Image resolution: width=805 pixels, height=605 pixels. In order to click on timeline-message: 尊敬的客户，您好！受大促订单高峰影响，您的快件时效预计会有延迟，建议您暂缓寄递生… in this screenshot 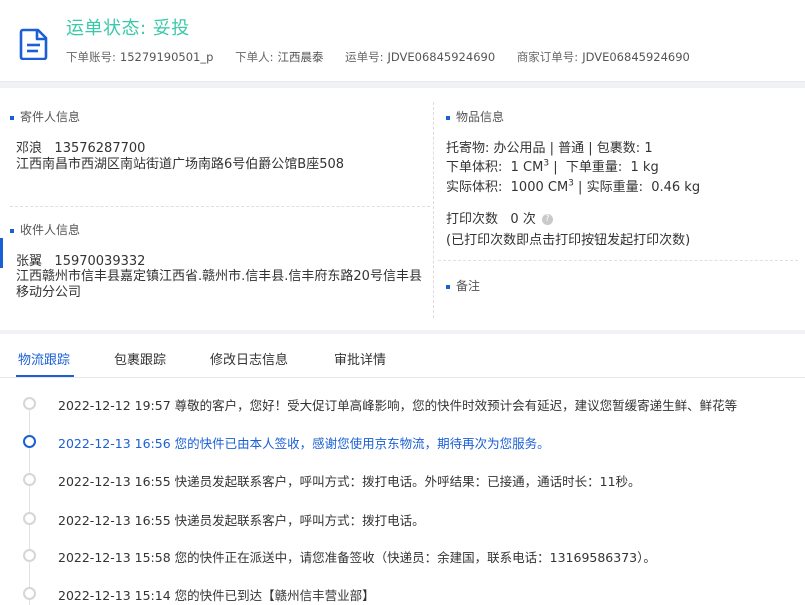, I will do `click(456, 405)`.